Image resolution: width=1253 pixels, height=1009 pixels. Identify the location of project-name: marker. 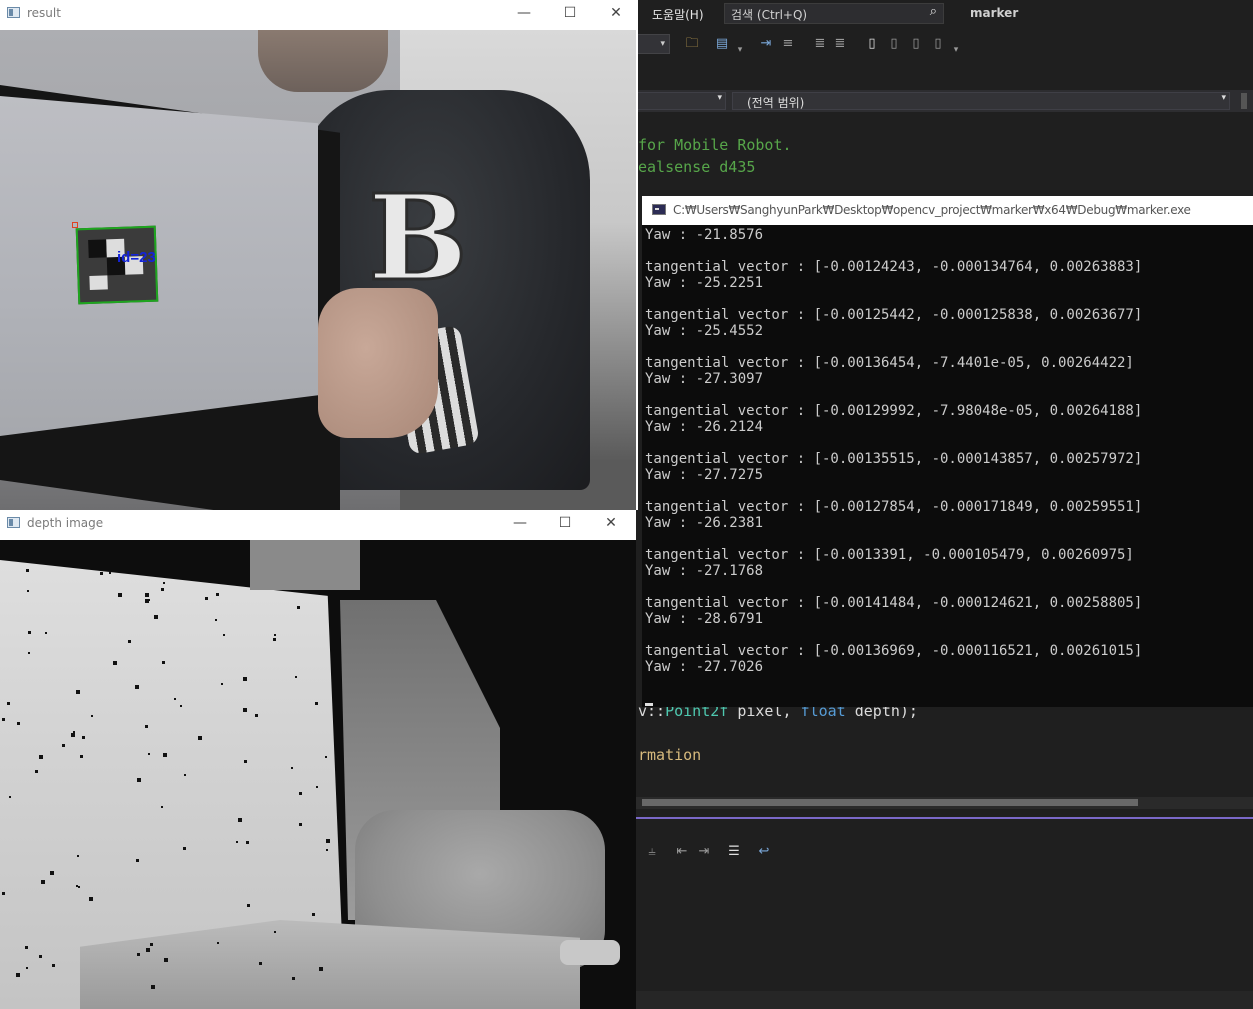
(994, 13).